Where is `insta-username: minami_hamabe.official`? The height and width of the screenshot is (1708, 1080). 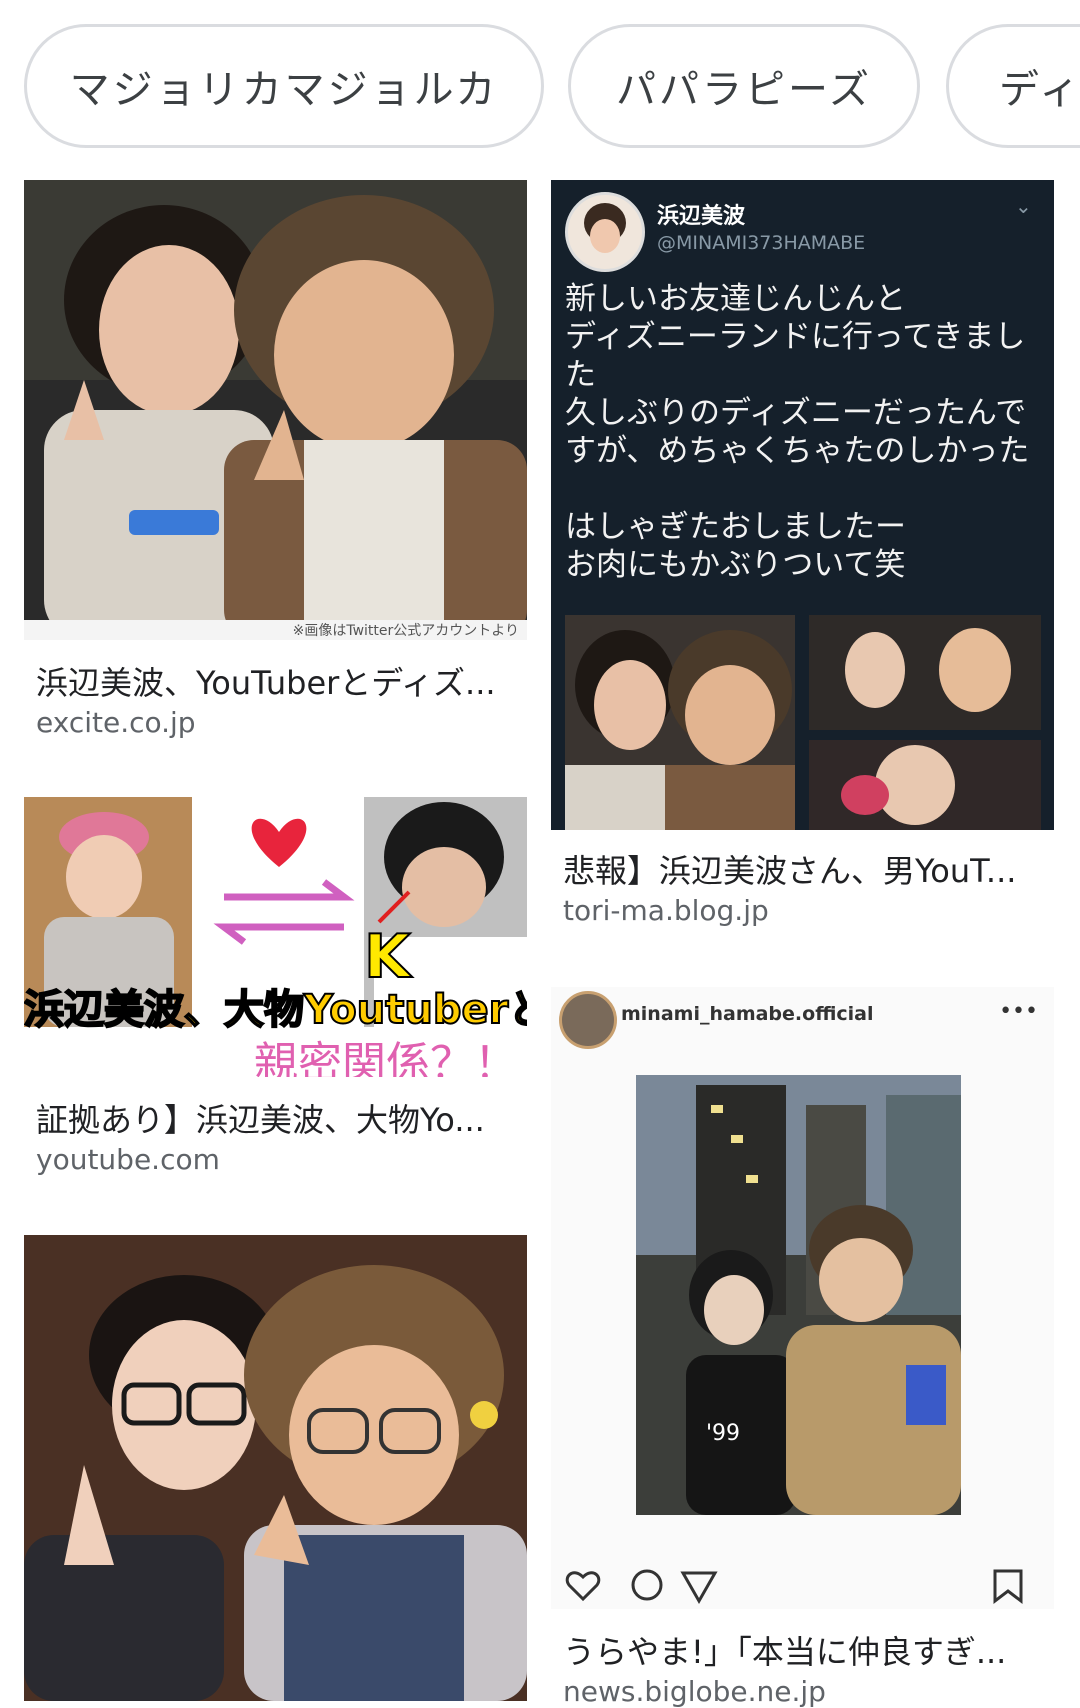
insta-username: minami_hamabe.official is located at coordinates (747, 1014).